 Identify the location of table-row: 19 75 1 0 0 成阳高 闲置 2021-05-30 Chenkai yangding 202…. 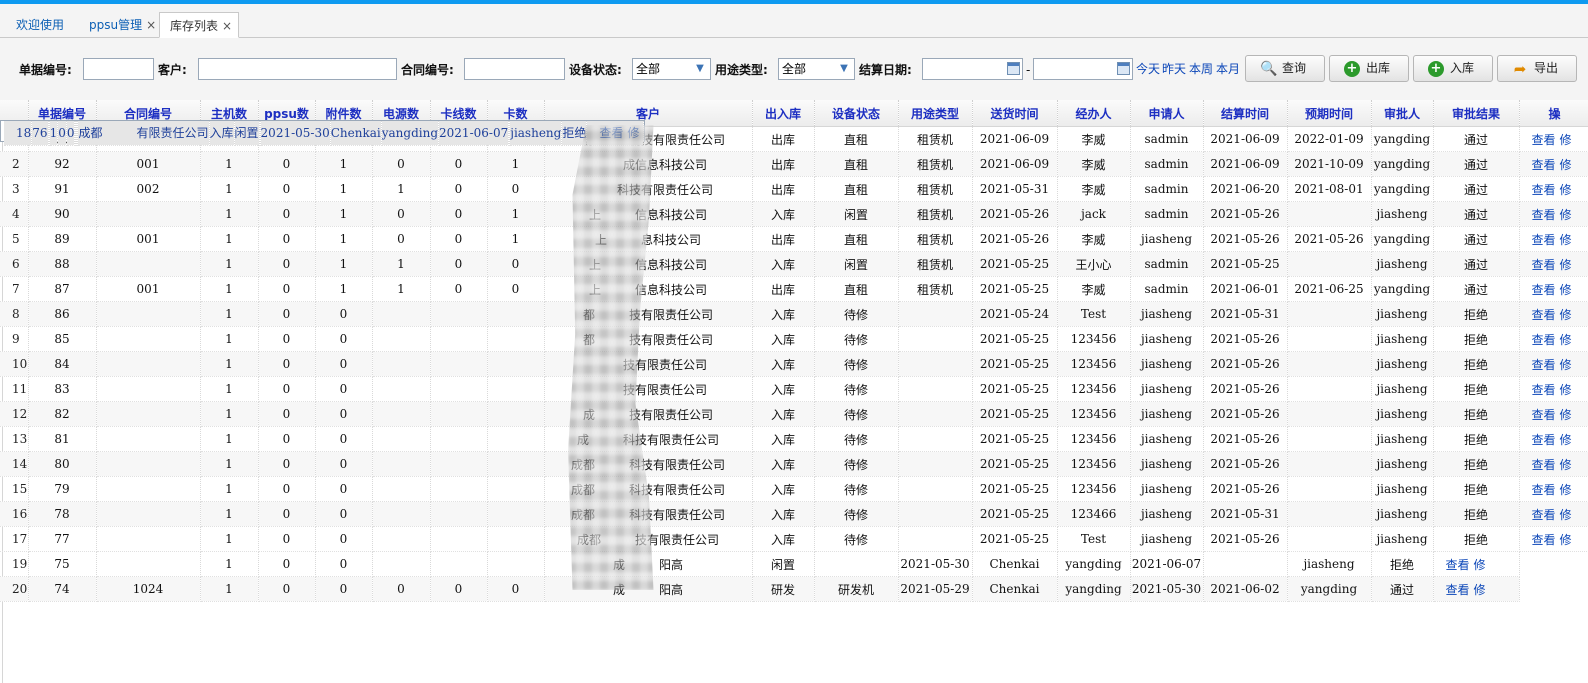
(794, 564).